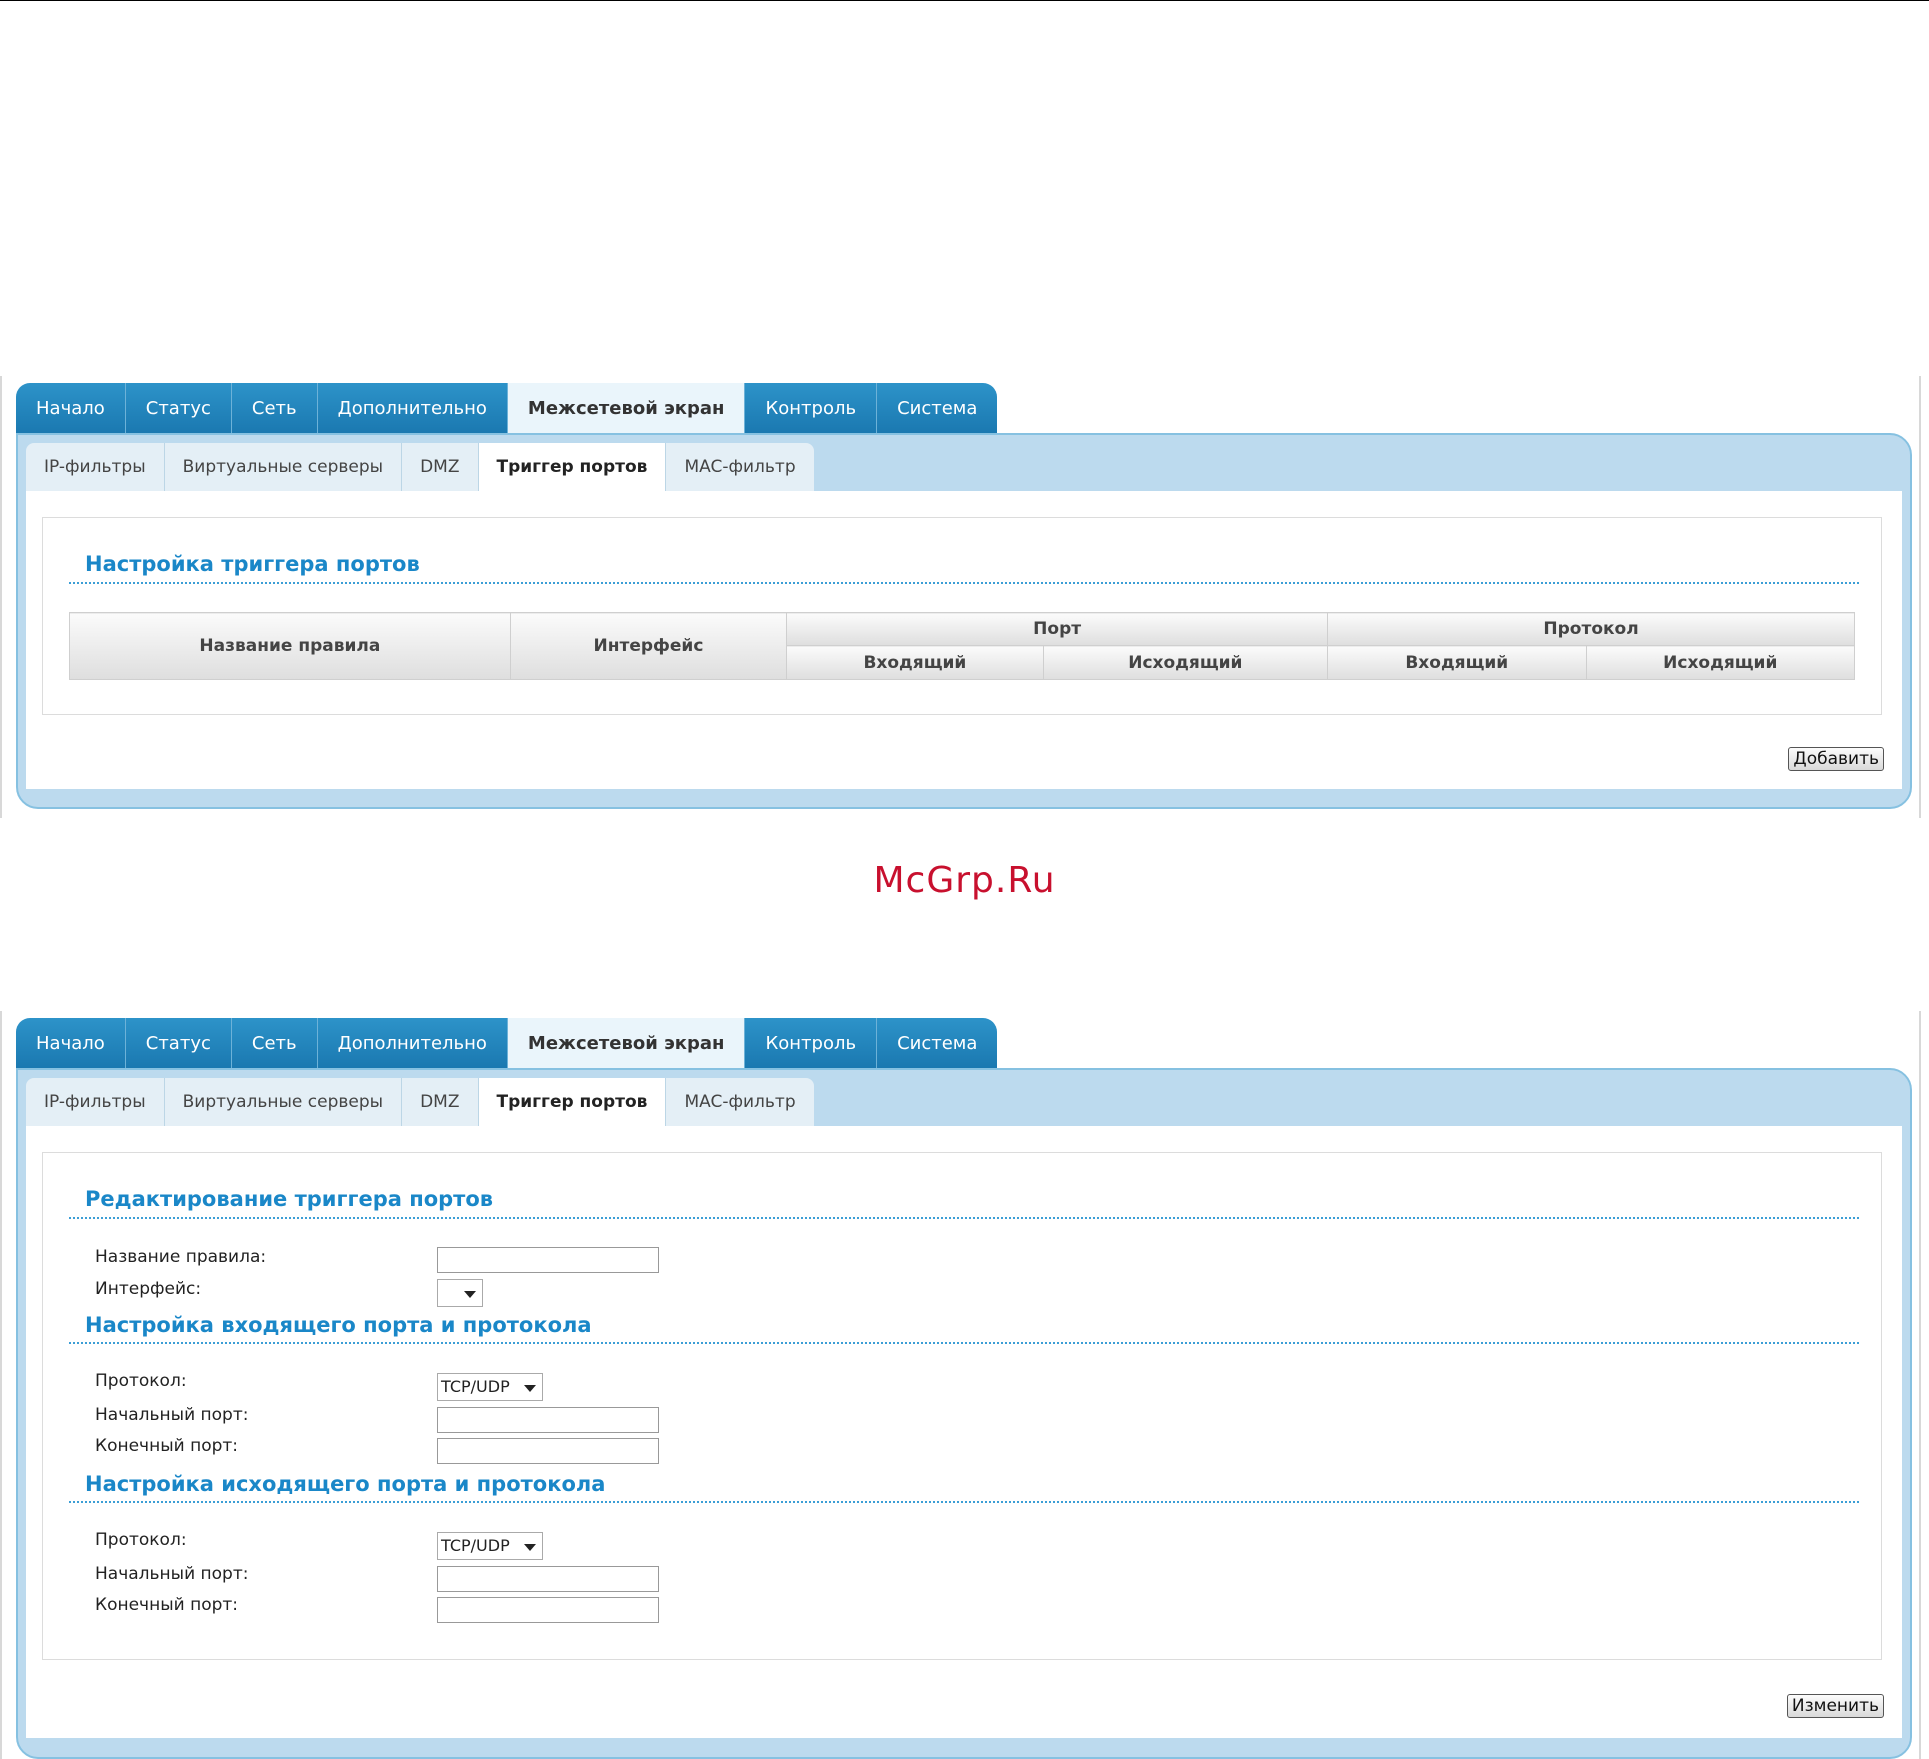 This screenshot has width=1929, height=1759. Describe the element at coordinates (915, 662) in the screenshot. I see `col-header-port-incoming: Входящий` at that location.